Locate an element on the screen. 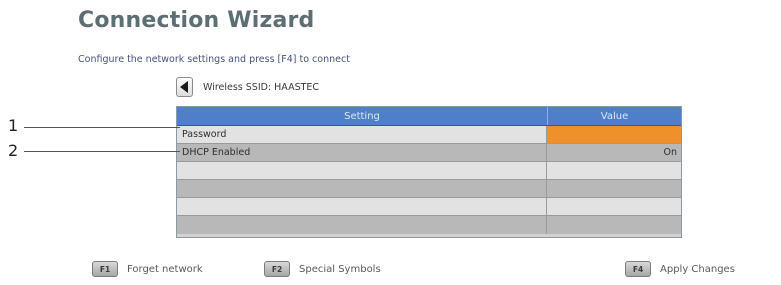 Image resolution: width=781 pixels, height=285 pixels. apply-changes-label: Apply Changes is located at coordinates (697, 269).